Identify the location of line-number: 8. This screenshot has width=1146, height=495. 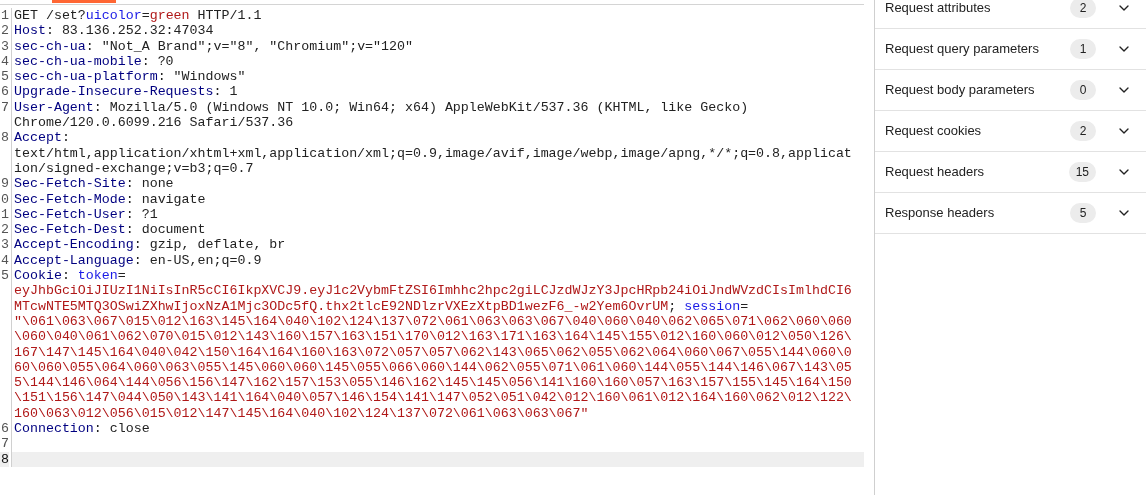
(4, 459).